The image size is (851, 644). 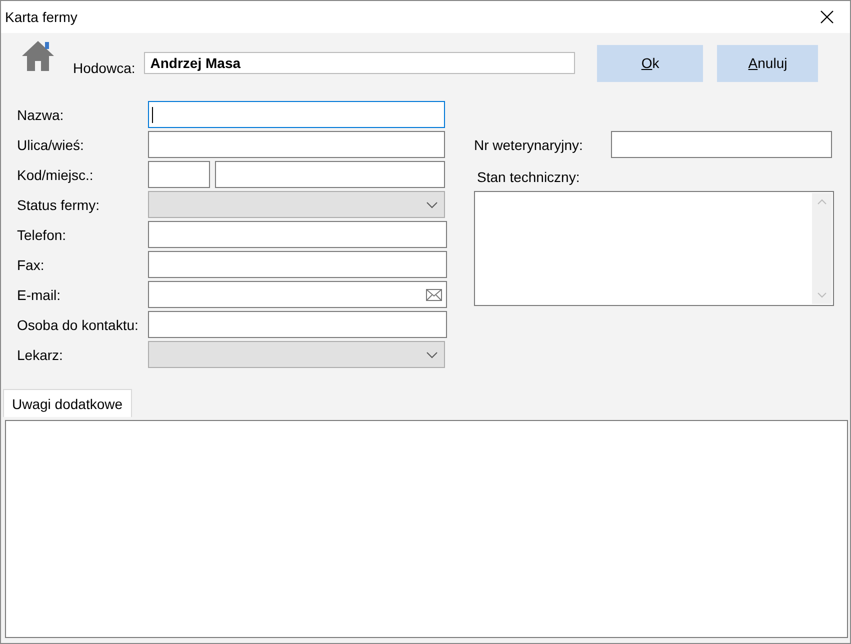 I want to click on field-label: Ulica/wieś:, so click(x=51, y=144).